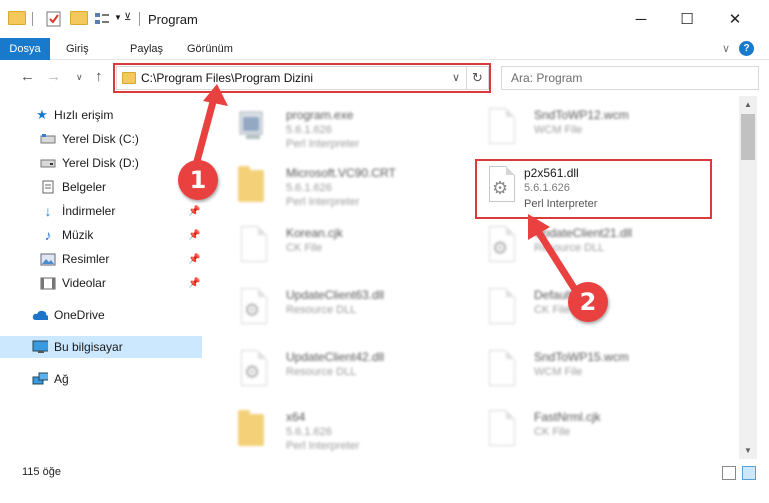 Image resolution: width=769 pixels, height=503 pixels. What do you see at coordinates (48, 235) in the screenshot?
I see `music-icon: ♪` at bounding box center [48, 235].